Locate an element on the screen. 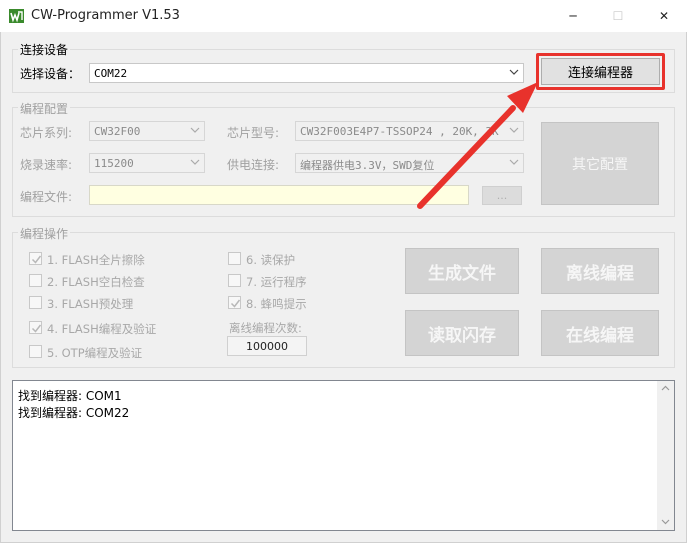 Image resolution: width=687 pixels, height=543 pixels. scroll-down-icon is located at coordinates (665, 522).